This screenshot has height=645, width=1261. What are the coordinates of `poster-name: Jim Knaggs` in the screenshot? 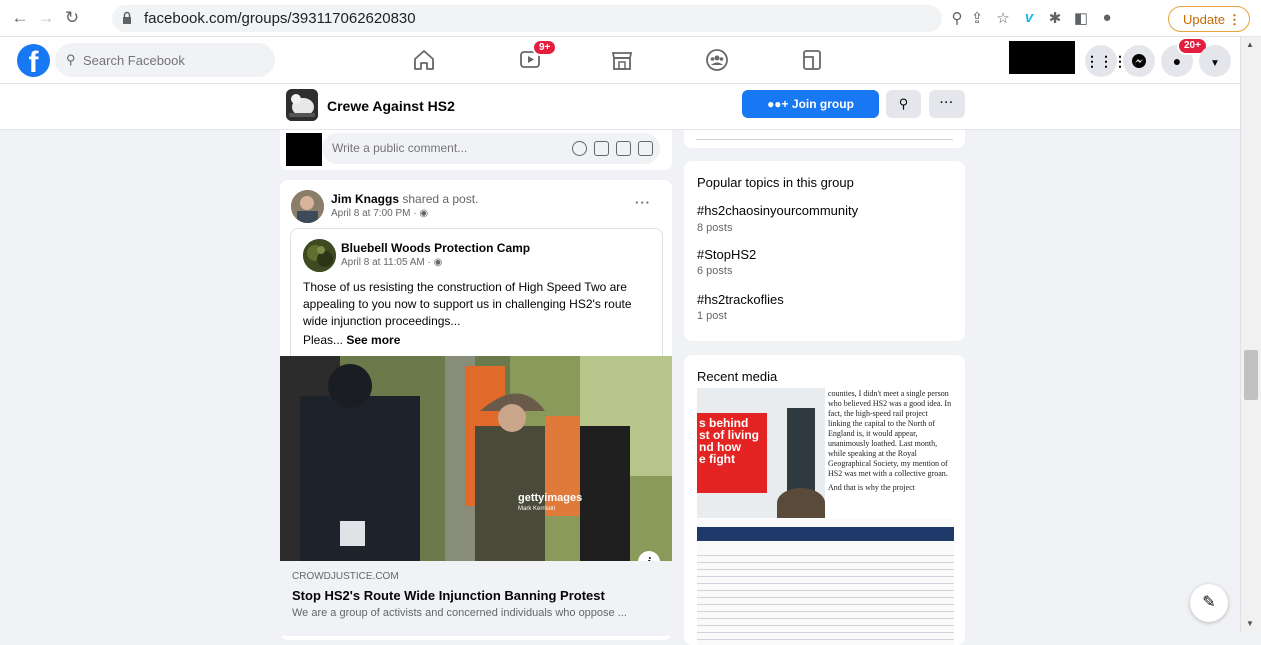 It's located at (365, 199).